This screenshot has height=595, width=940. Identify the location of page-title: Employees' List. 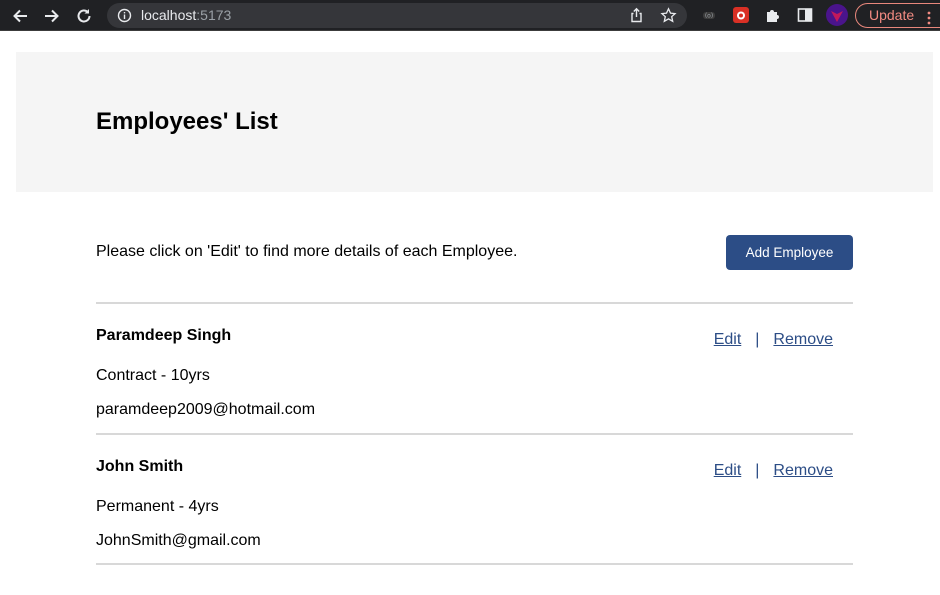
(187, 121).